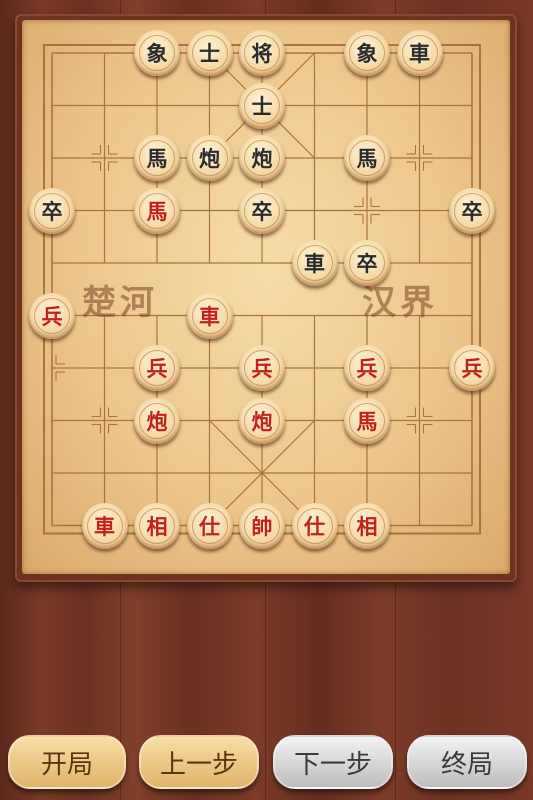  I want to click on piece-label: 将, so click(262, 54).